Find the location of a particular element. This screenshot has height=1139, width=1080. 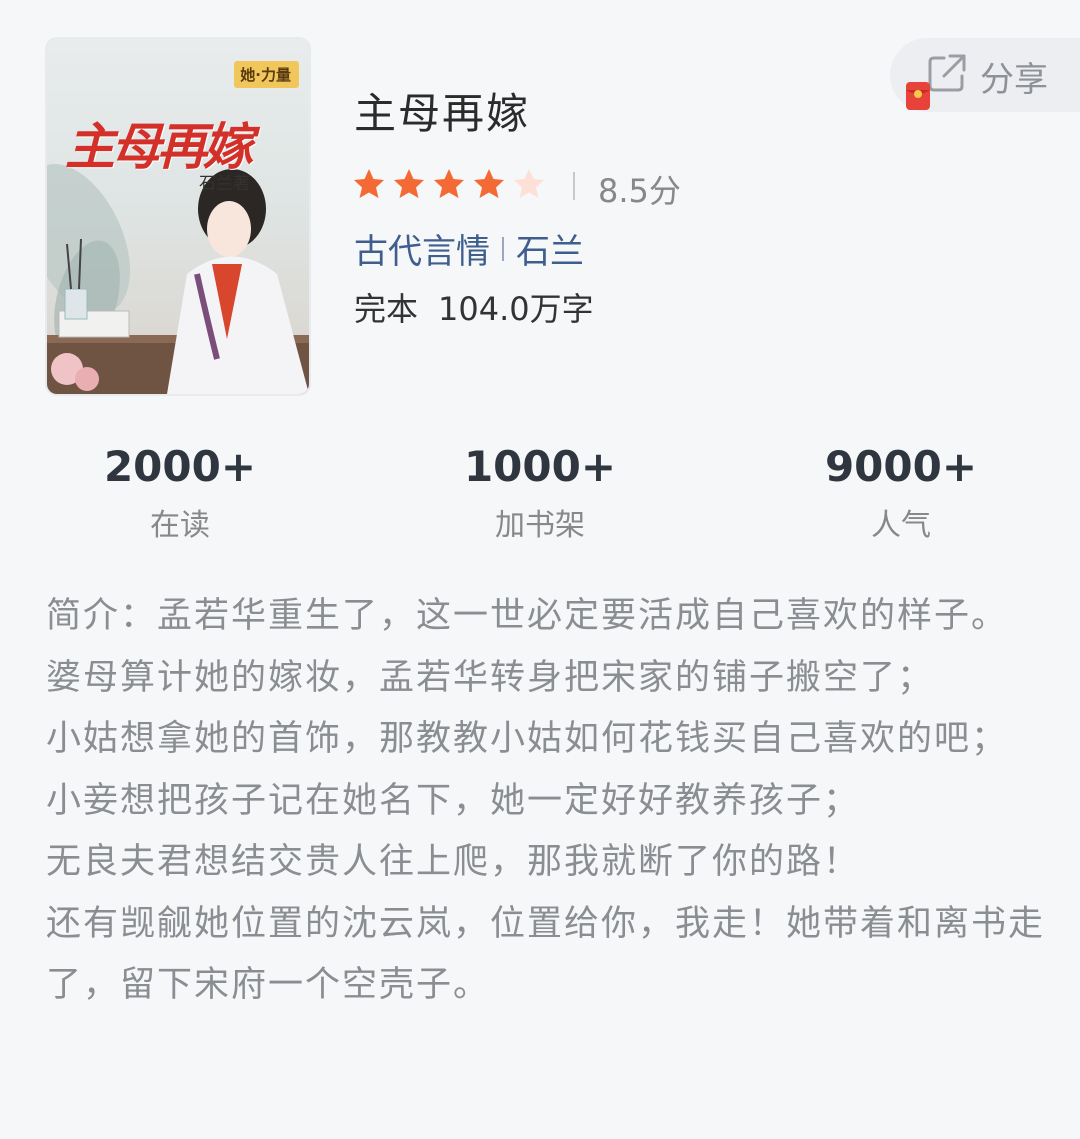

category-link: 古代言情 is located at coordinates (422, 248).